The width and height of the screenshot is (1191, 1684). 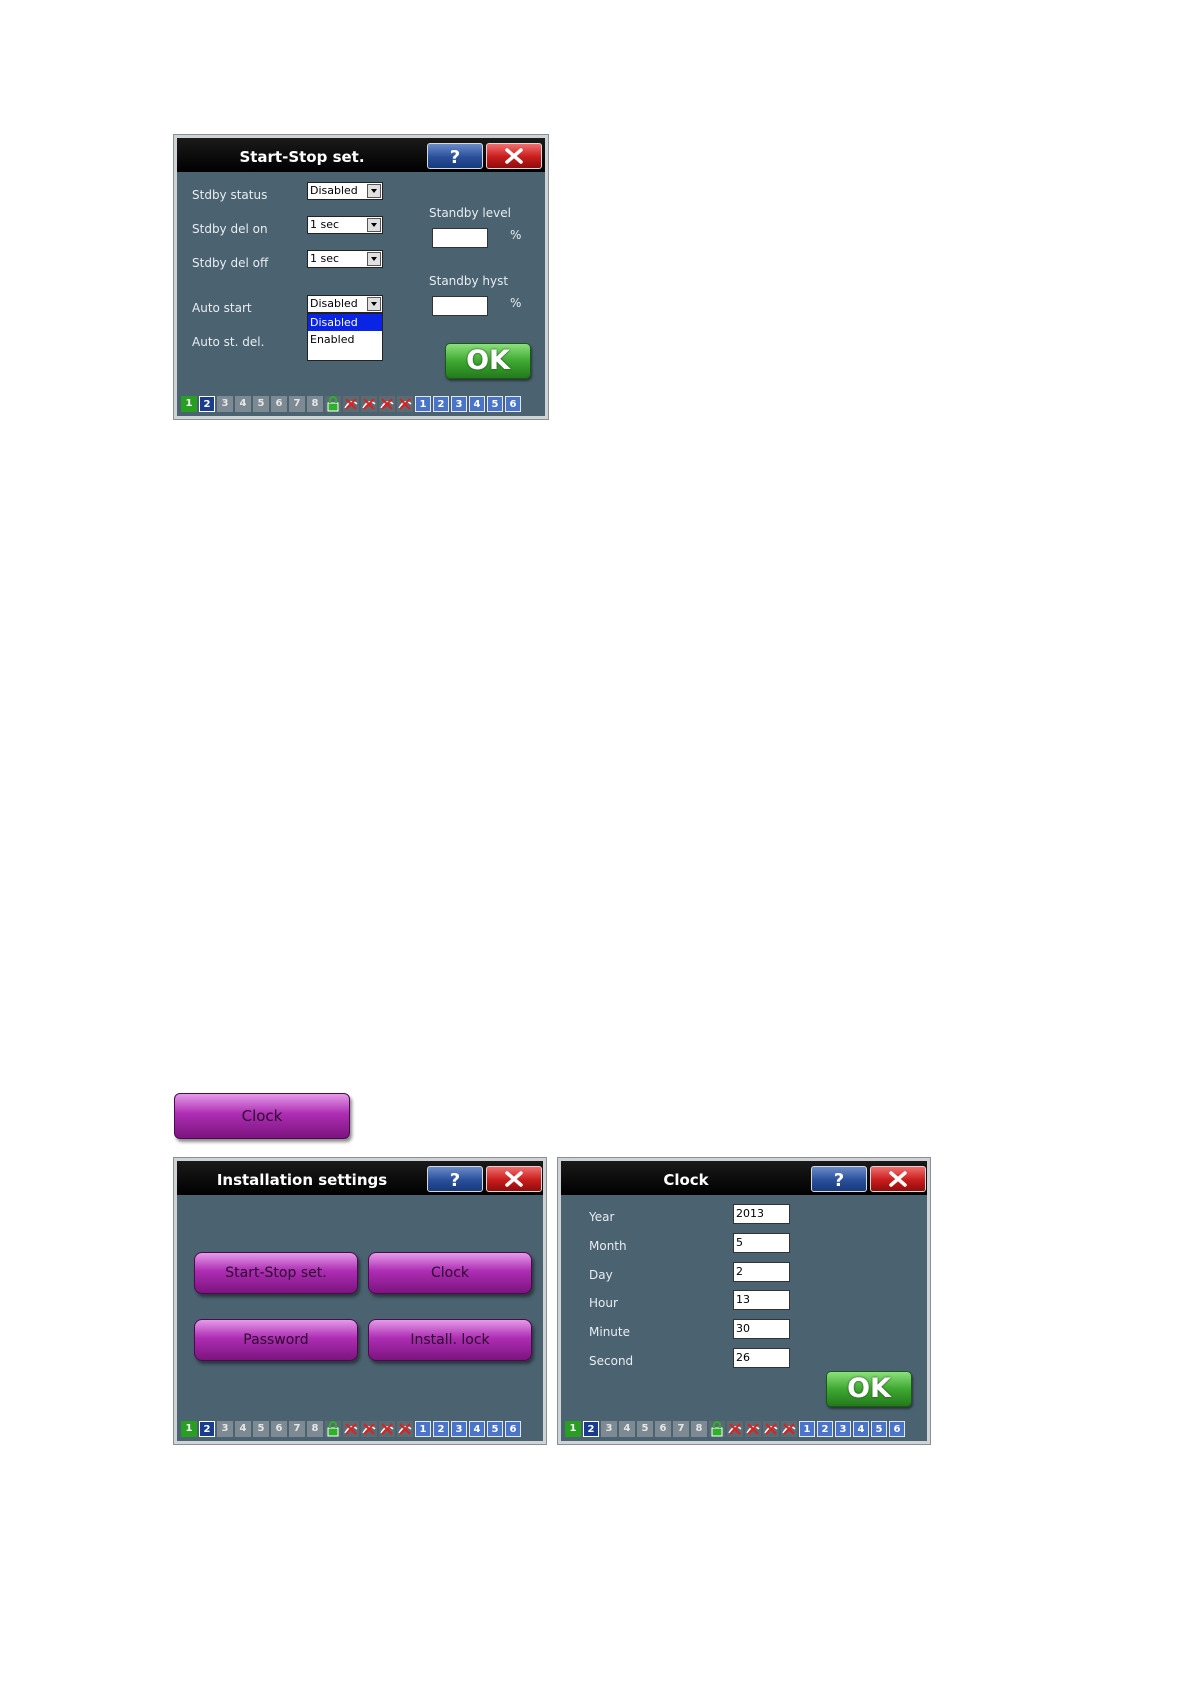 I want to click on install-lock-button: Install. lock, so click(x=450, y=1340).